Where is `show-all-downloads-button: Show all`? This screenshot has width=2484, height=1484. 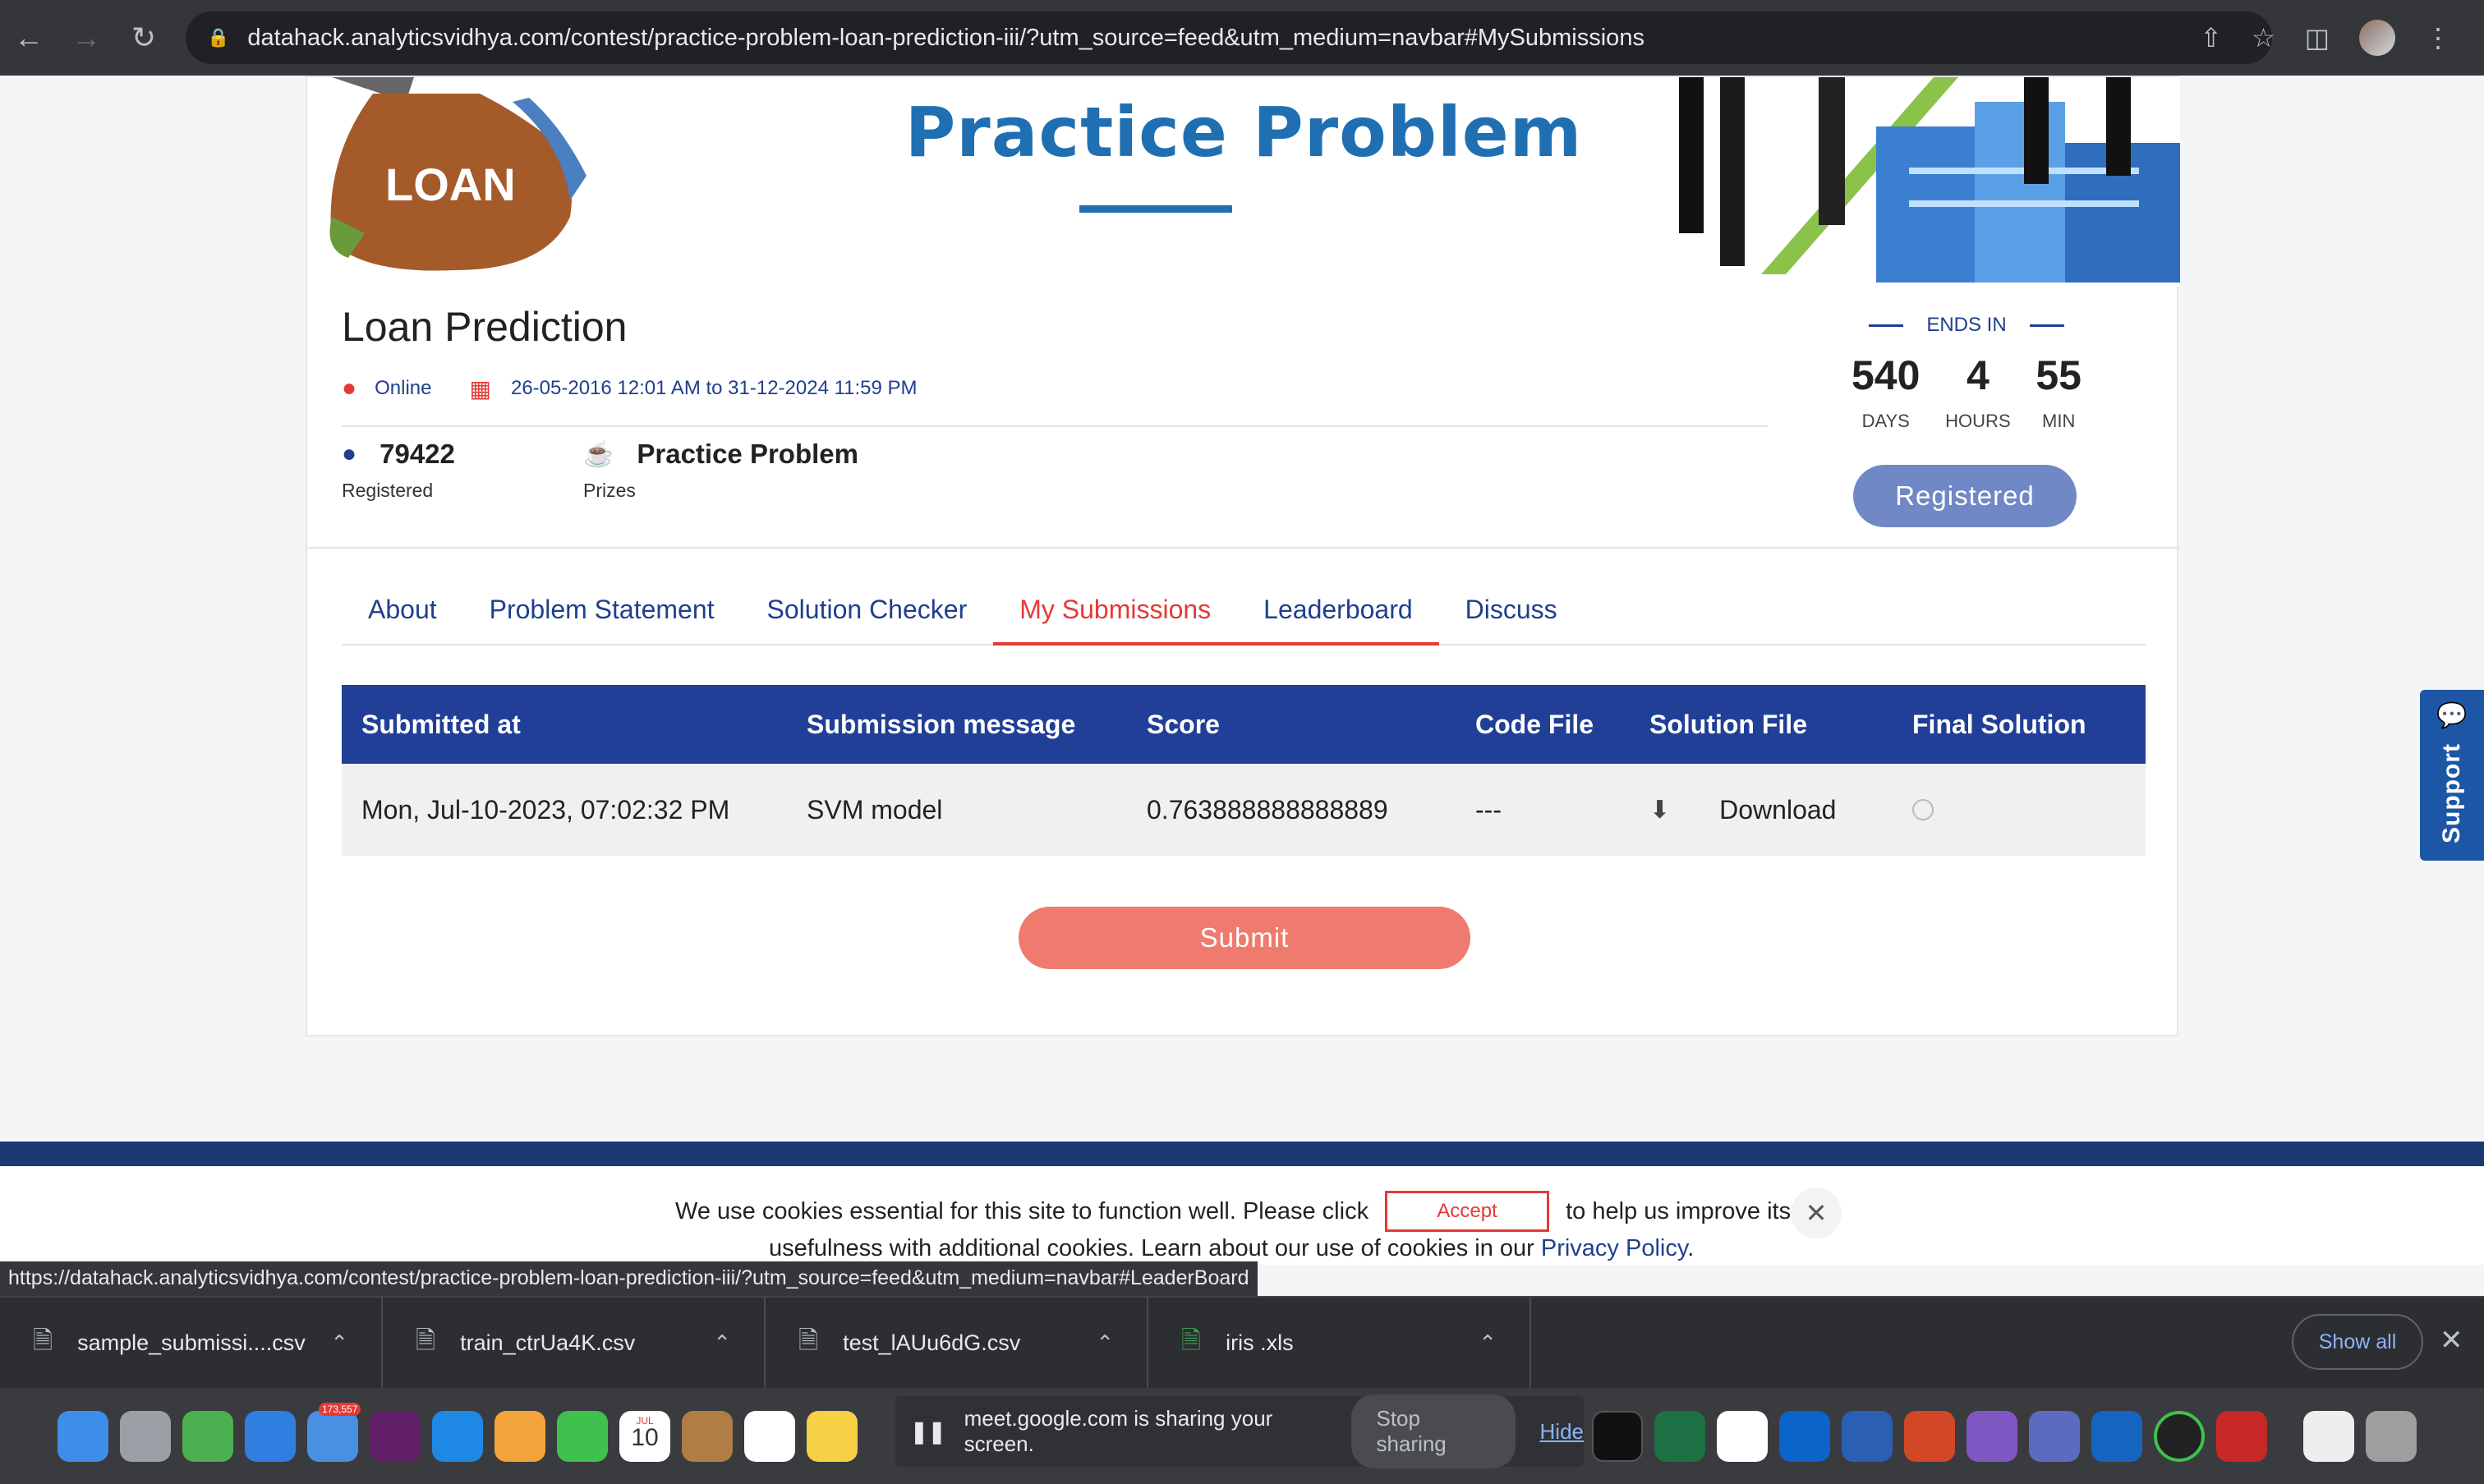 show-all-downloads-button: Show all is located at coordinates (2357, 1342).